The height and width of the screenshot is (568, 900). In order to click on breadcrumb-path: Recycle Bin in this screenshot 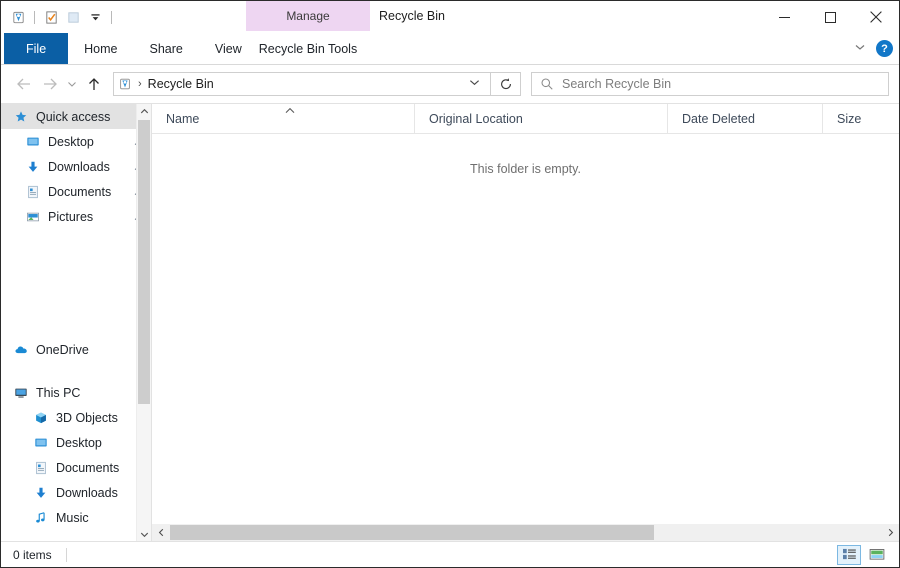, I will do `click(181, 84)`.